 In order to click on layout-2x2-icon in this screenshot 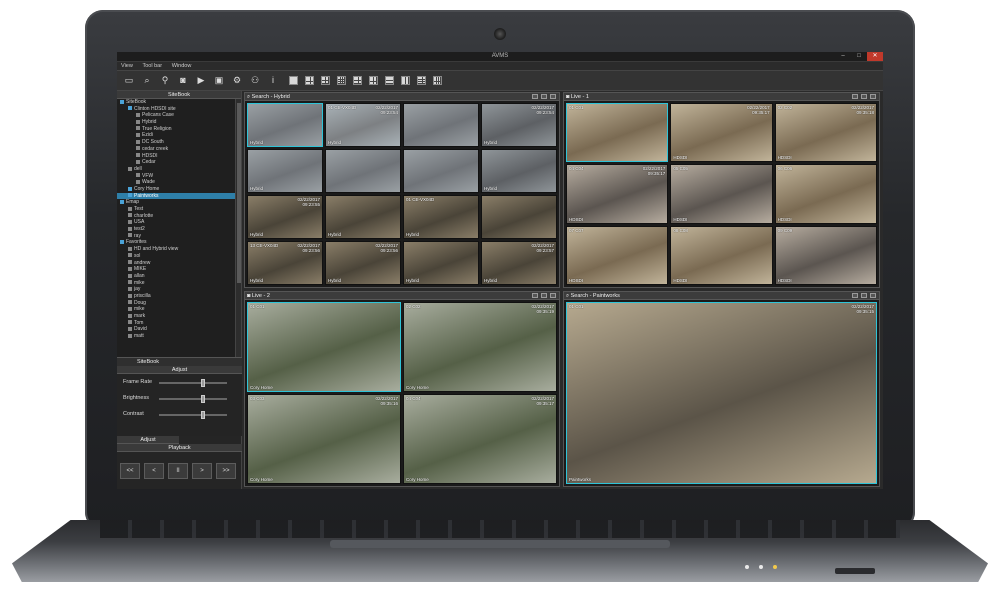, I will do `click(309, 80)`.